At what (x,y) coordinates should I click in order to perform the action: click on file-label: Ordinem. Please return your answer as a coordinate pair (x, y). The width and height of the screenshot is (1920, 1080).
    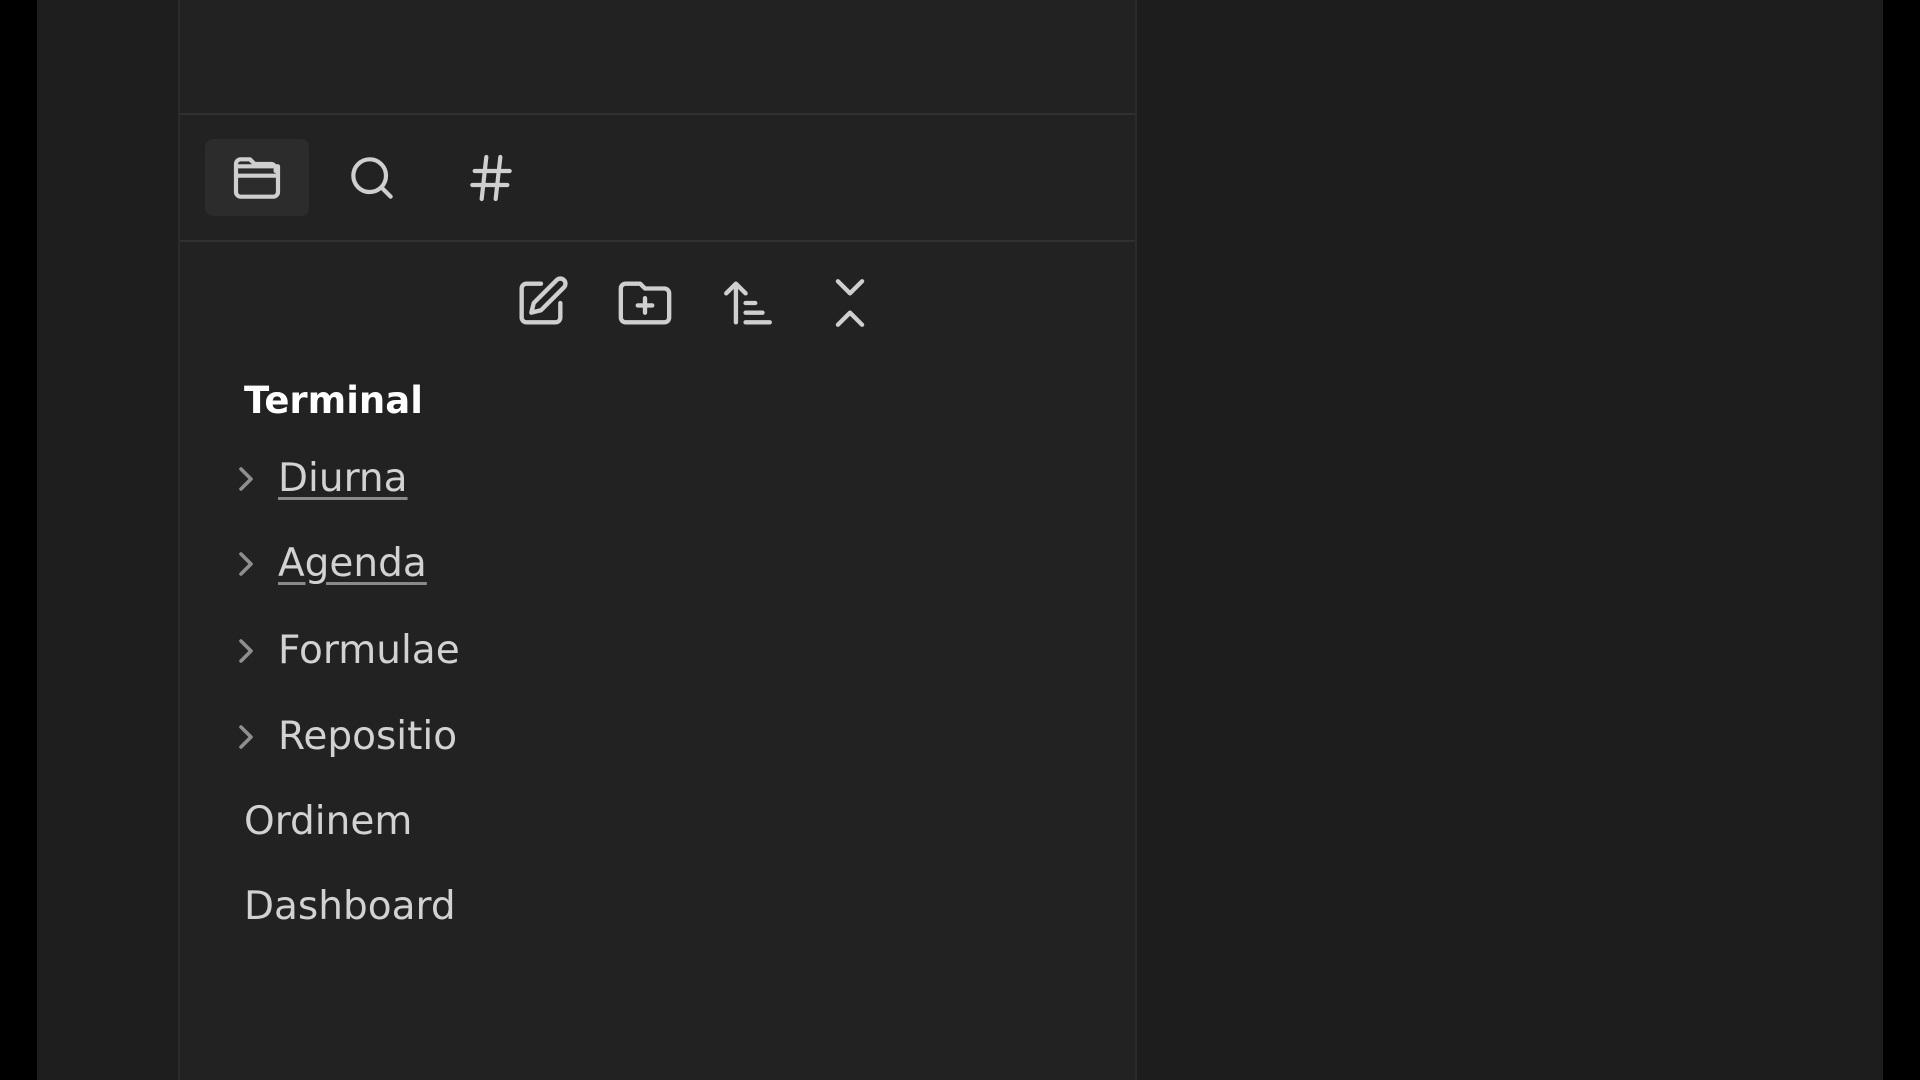
    Looking at the image, I should click on (328, 821).